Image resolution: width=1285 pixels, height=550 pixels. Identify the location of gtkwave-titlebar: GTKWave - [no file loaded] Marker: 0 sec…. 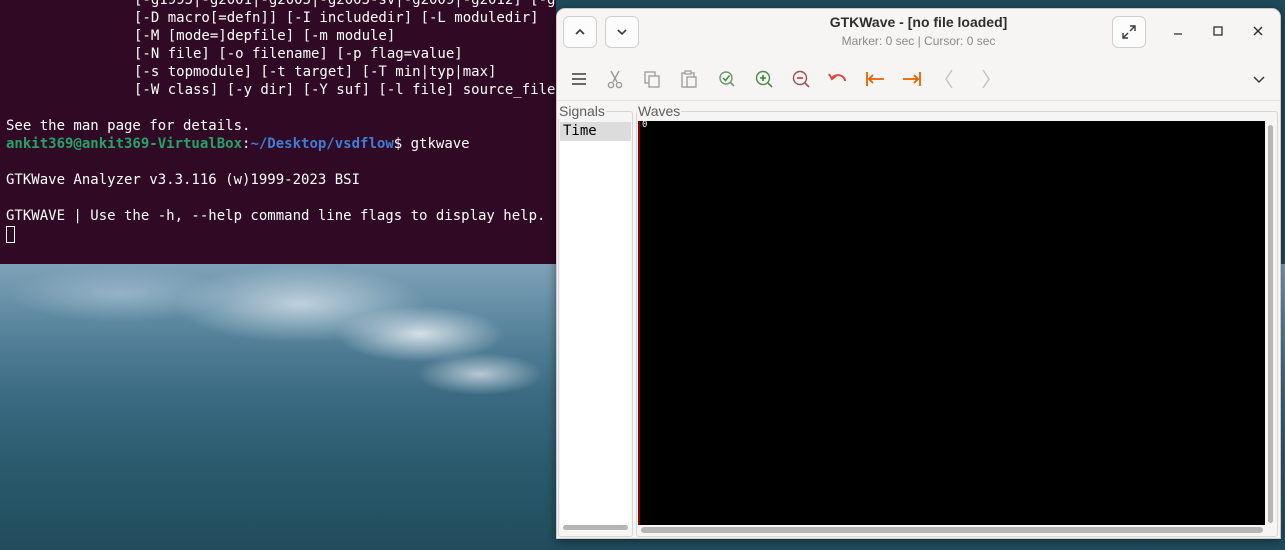
(918, 33).